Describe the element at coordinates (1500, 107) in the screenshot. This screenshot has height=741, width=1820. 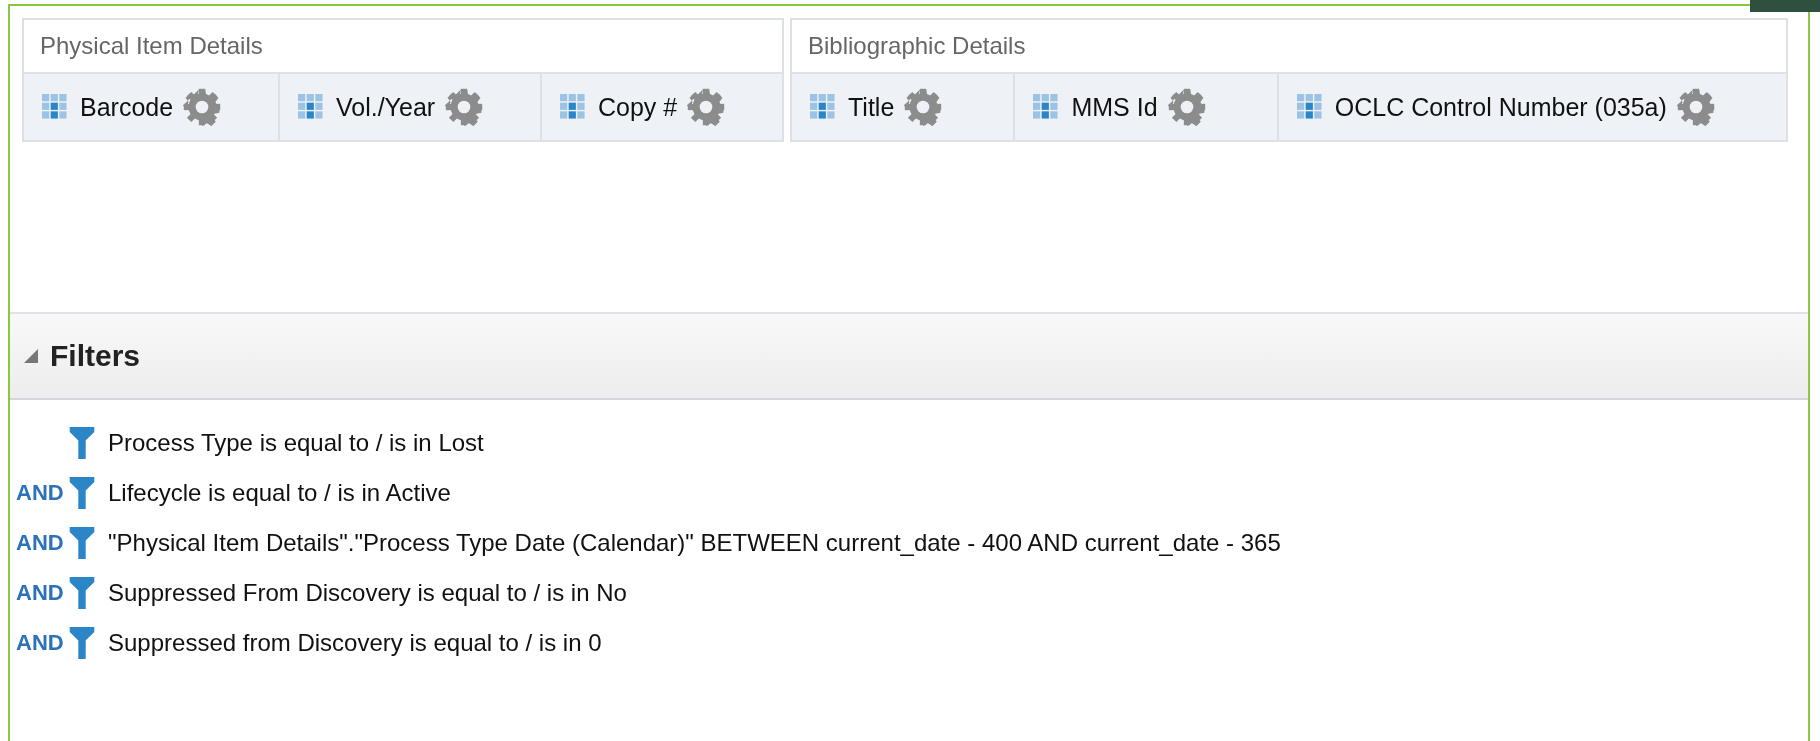
I see `column-label: OCLC Control Number (035a)` at that location.